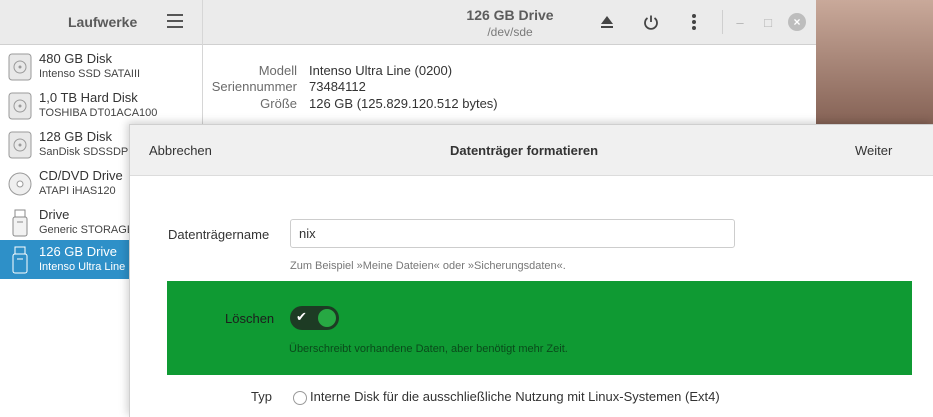 The width and height of the screenshot is (933, 417). What do you see at coordinates (87, 230) in the screenshot?
I see `drive-model: Generic STORAGE` at bounding box center [87, 230].